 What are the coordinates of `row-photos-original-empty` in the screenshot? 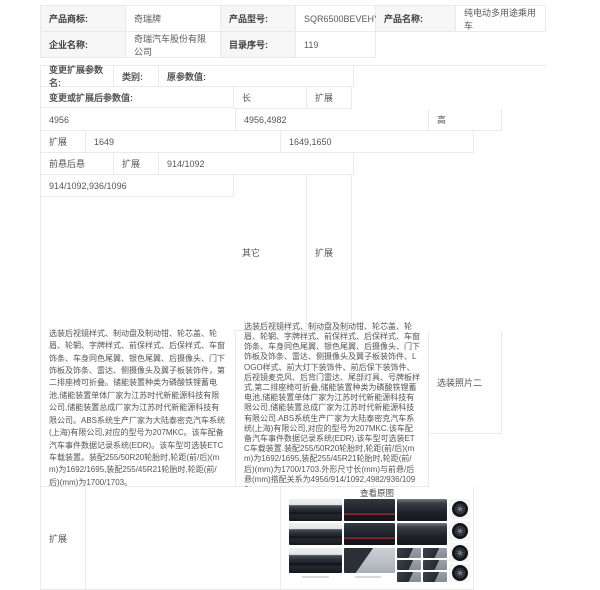 It's located at (183, 538).